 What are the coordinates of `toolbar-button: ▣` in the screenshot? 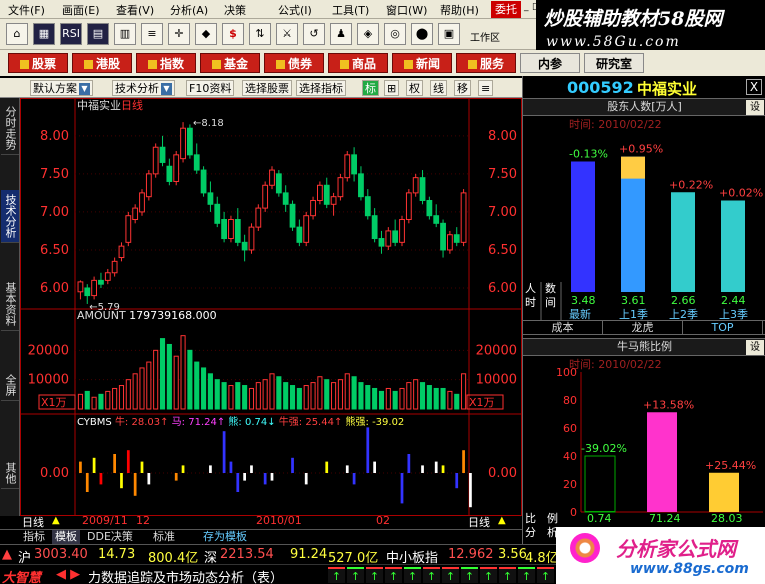 It's located at (449, 34).